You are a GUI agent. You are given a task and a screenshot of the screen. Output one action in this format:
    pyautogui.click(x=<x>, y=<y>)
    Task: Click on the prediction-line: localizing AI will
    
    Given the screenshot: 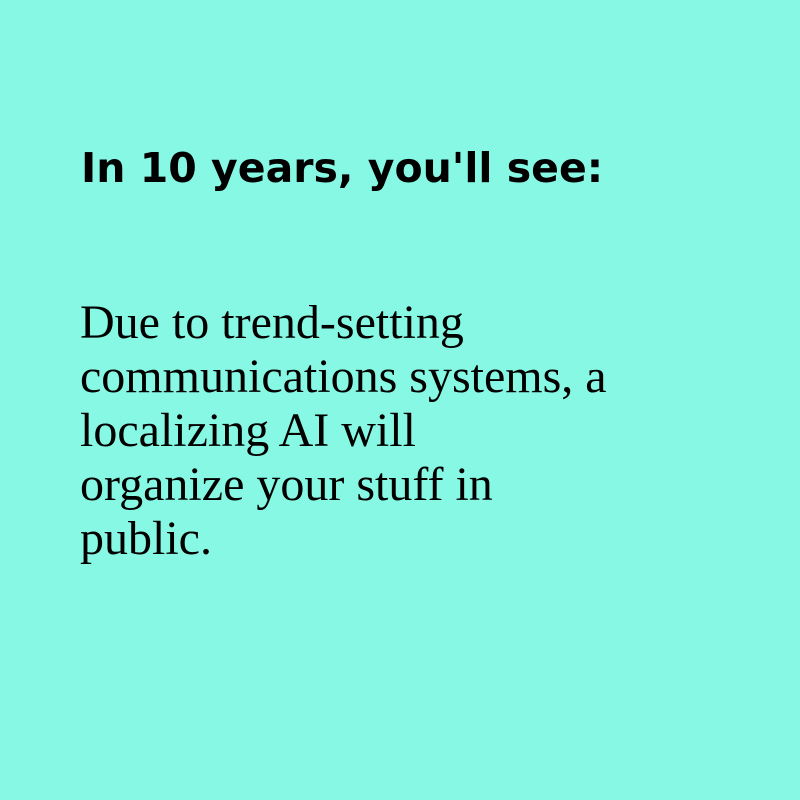 What is the action you would take?
    pyautogui.click(x=248, y=430)
    